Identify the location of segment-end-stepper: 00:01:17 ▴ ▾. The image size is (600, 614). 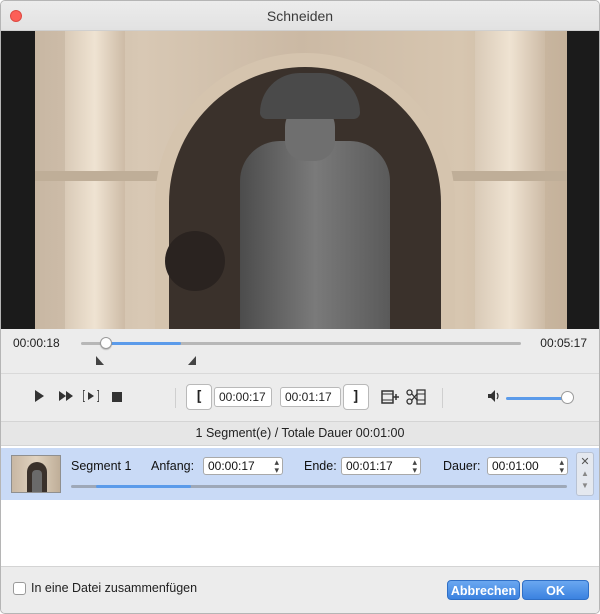
(381, 466).